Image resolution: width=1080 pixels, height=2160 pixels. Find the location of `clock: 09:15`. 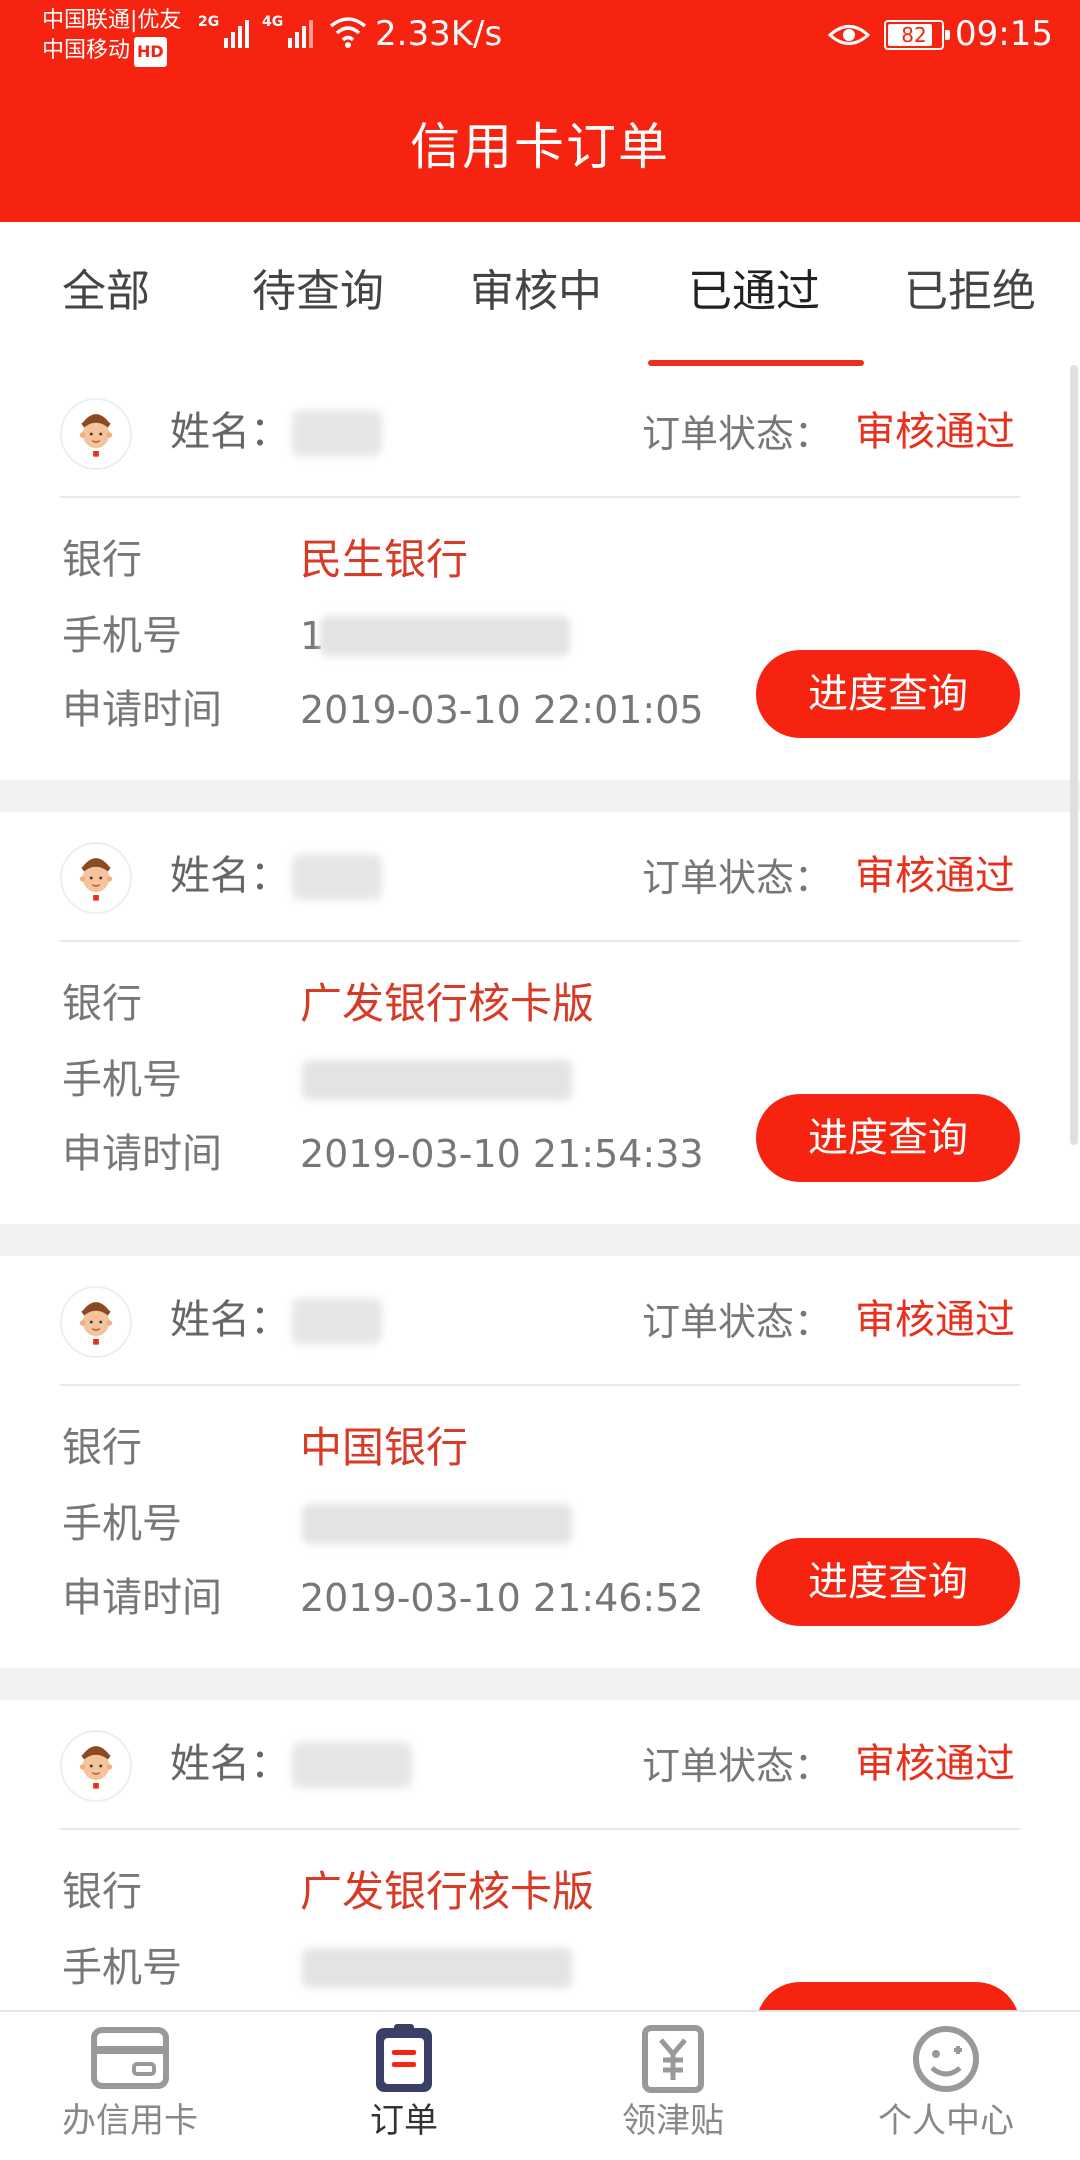

clock: 09:15 is located at coordinates (1004, 34).